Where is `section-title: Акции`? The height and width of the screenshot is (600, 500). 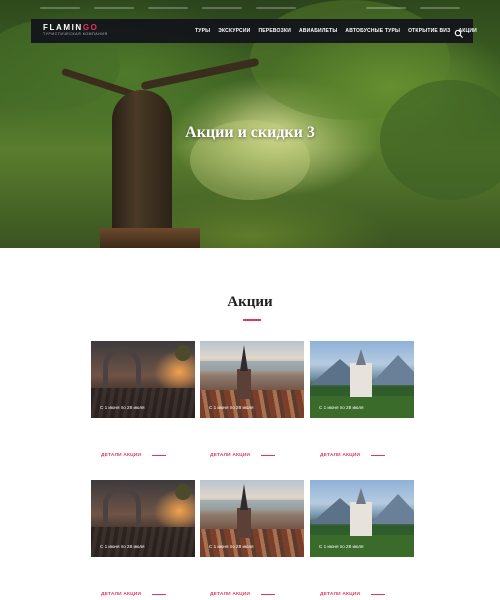
section-title: Акции is located at coordinates (250, 302).